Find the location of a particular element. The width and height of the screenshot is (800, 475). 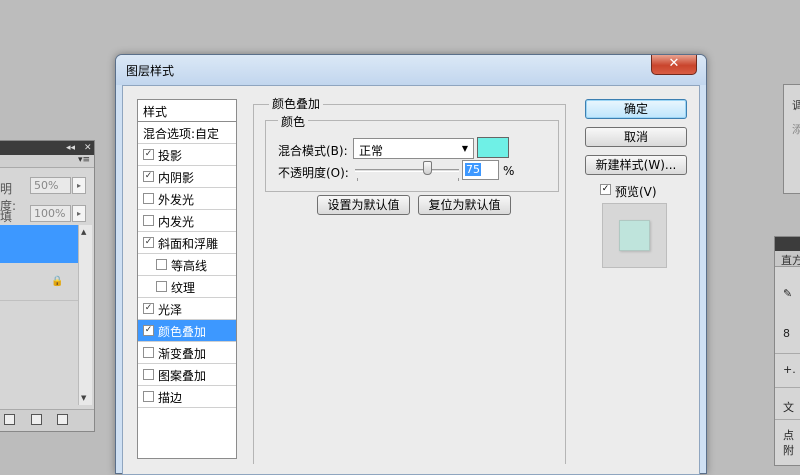

style-item: 等高线 is located at coordinates (187, 265).